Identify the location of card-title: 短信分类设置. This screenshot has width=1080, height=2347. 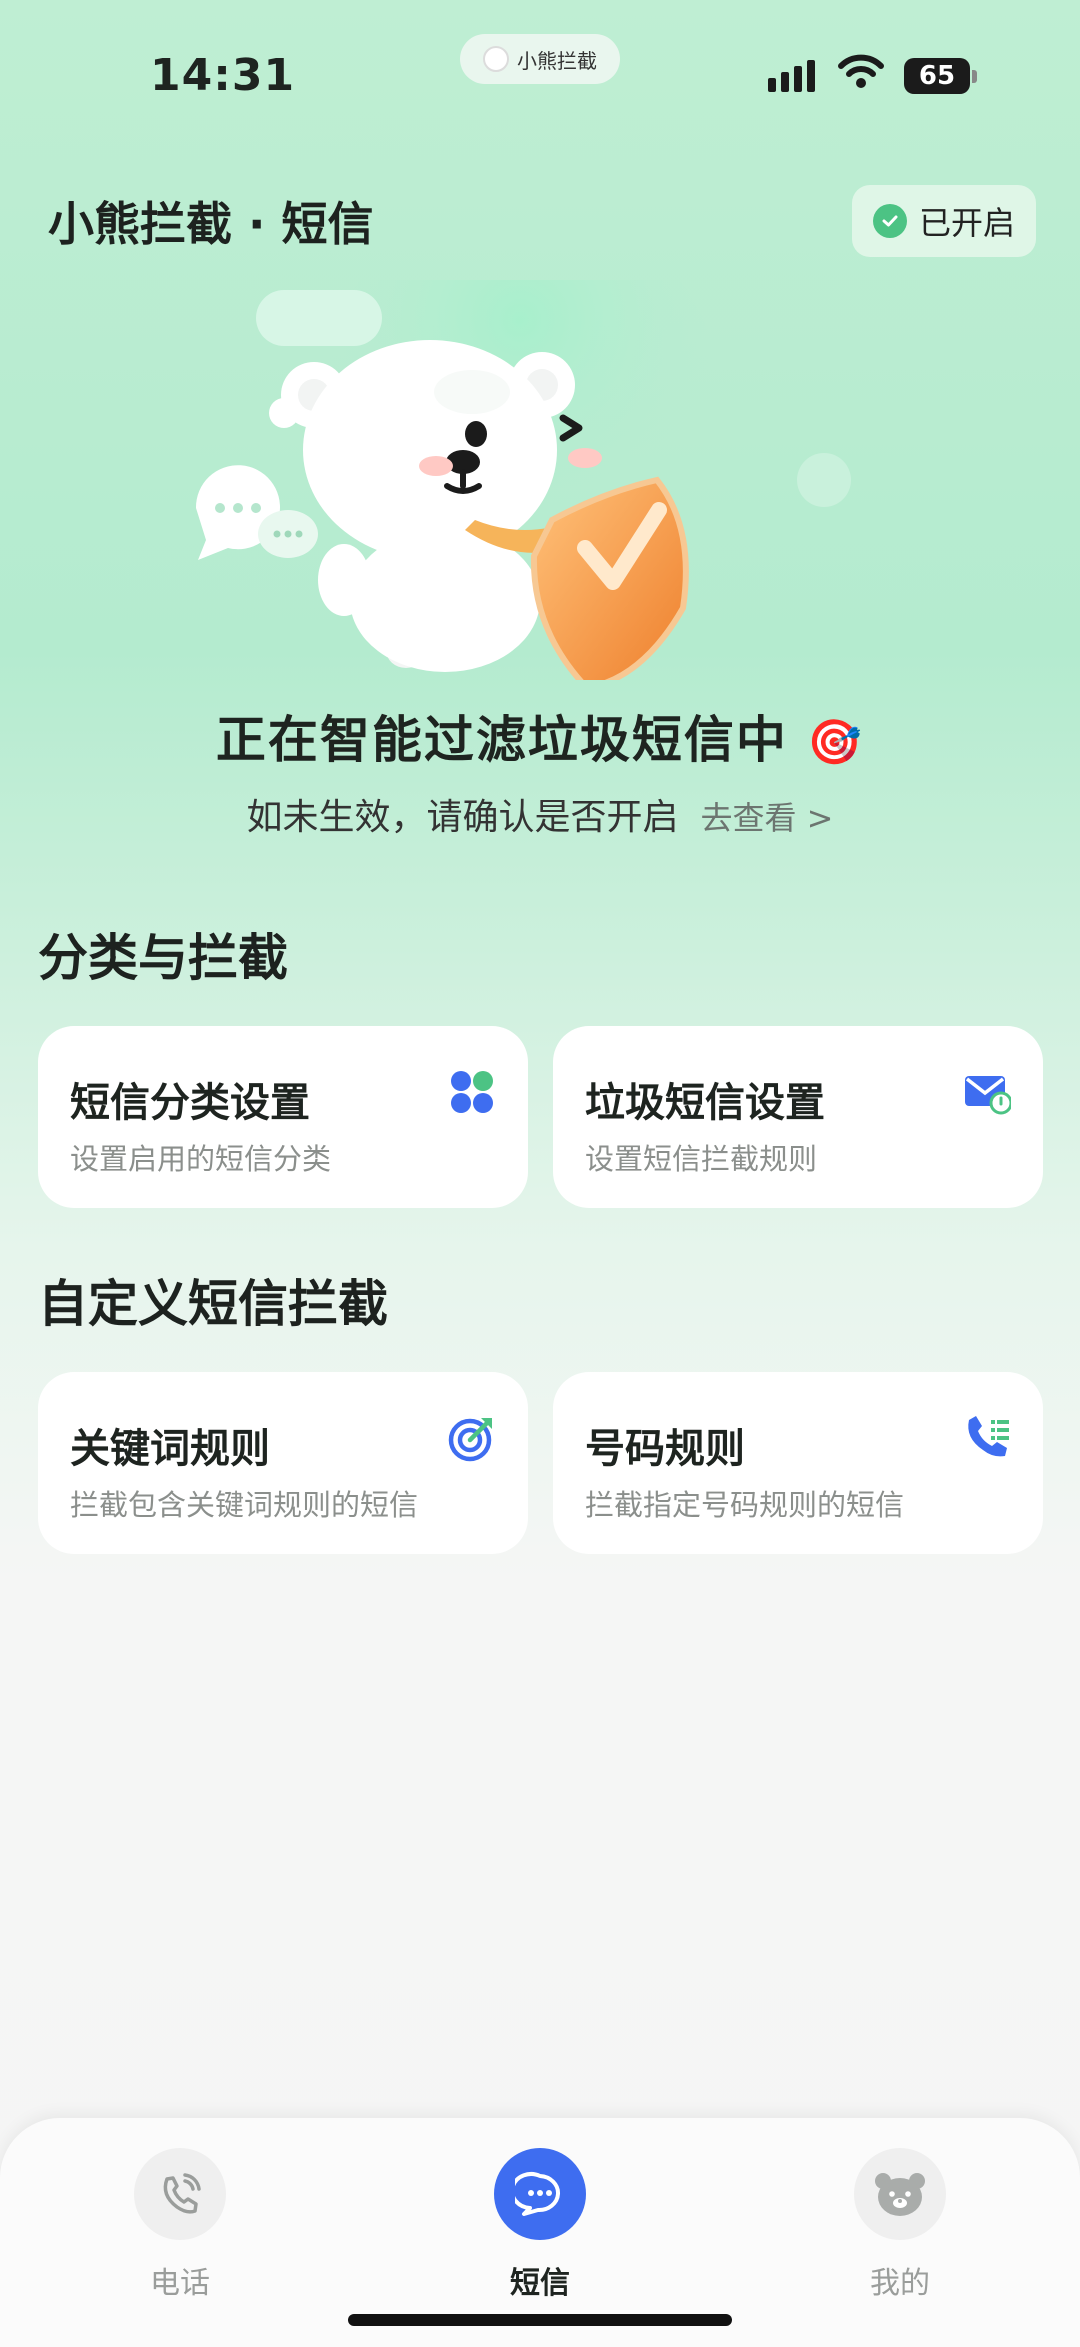
(190, 1103).